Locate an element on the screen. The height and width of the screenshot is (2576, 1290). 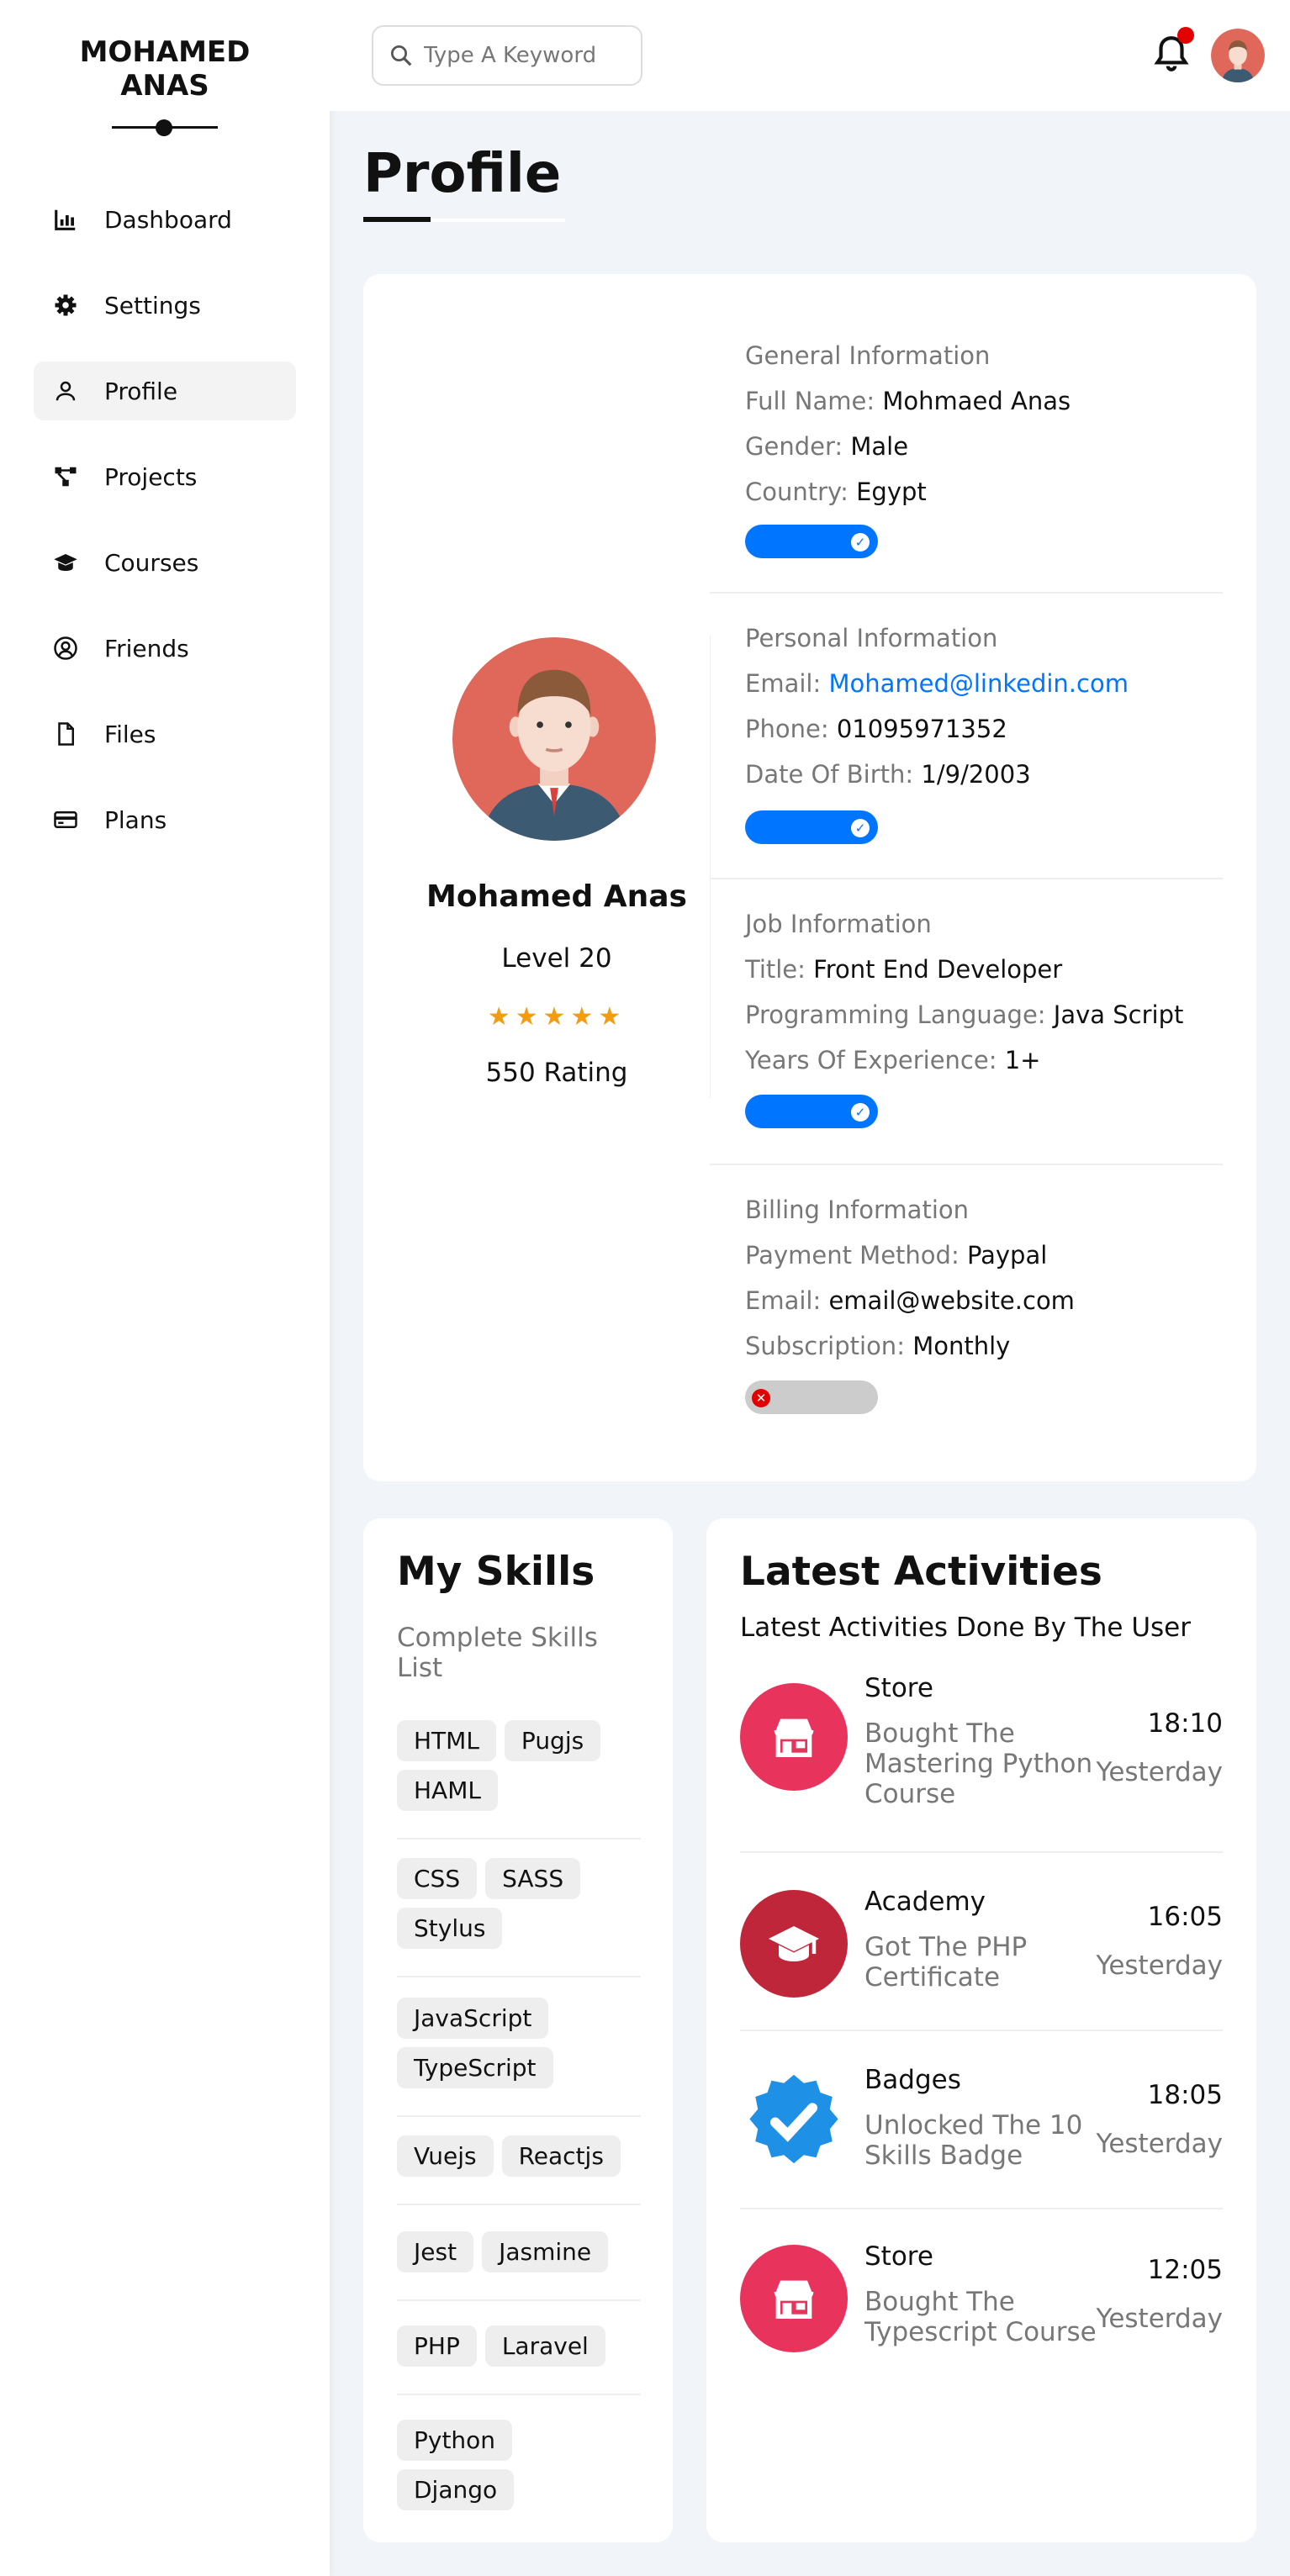
field-value: Java Script is located at coordinates (1118, 1015).